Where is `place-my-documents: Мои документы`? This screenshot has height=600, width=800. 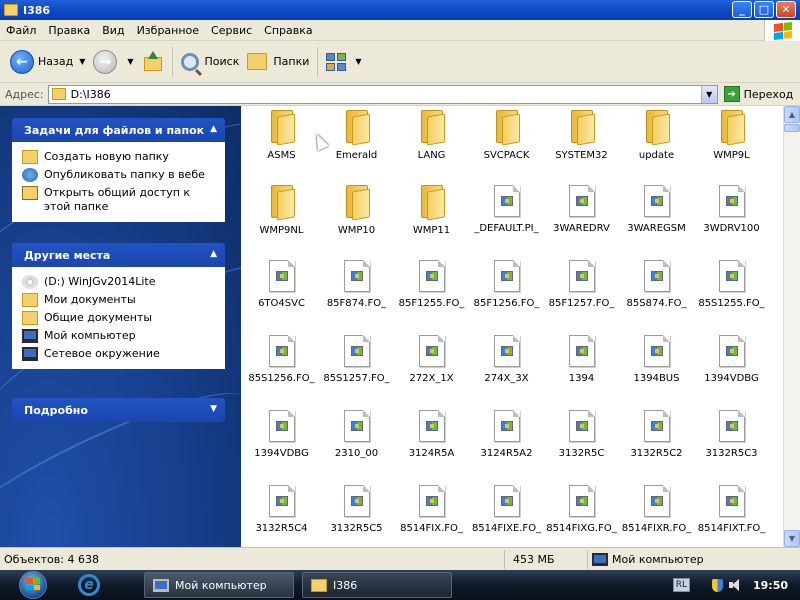 place-my-documents: Мои документы is located at coordinates (118, 300).